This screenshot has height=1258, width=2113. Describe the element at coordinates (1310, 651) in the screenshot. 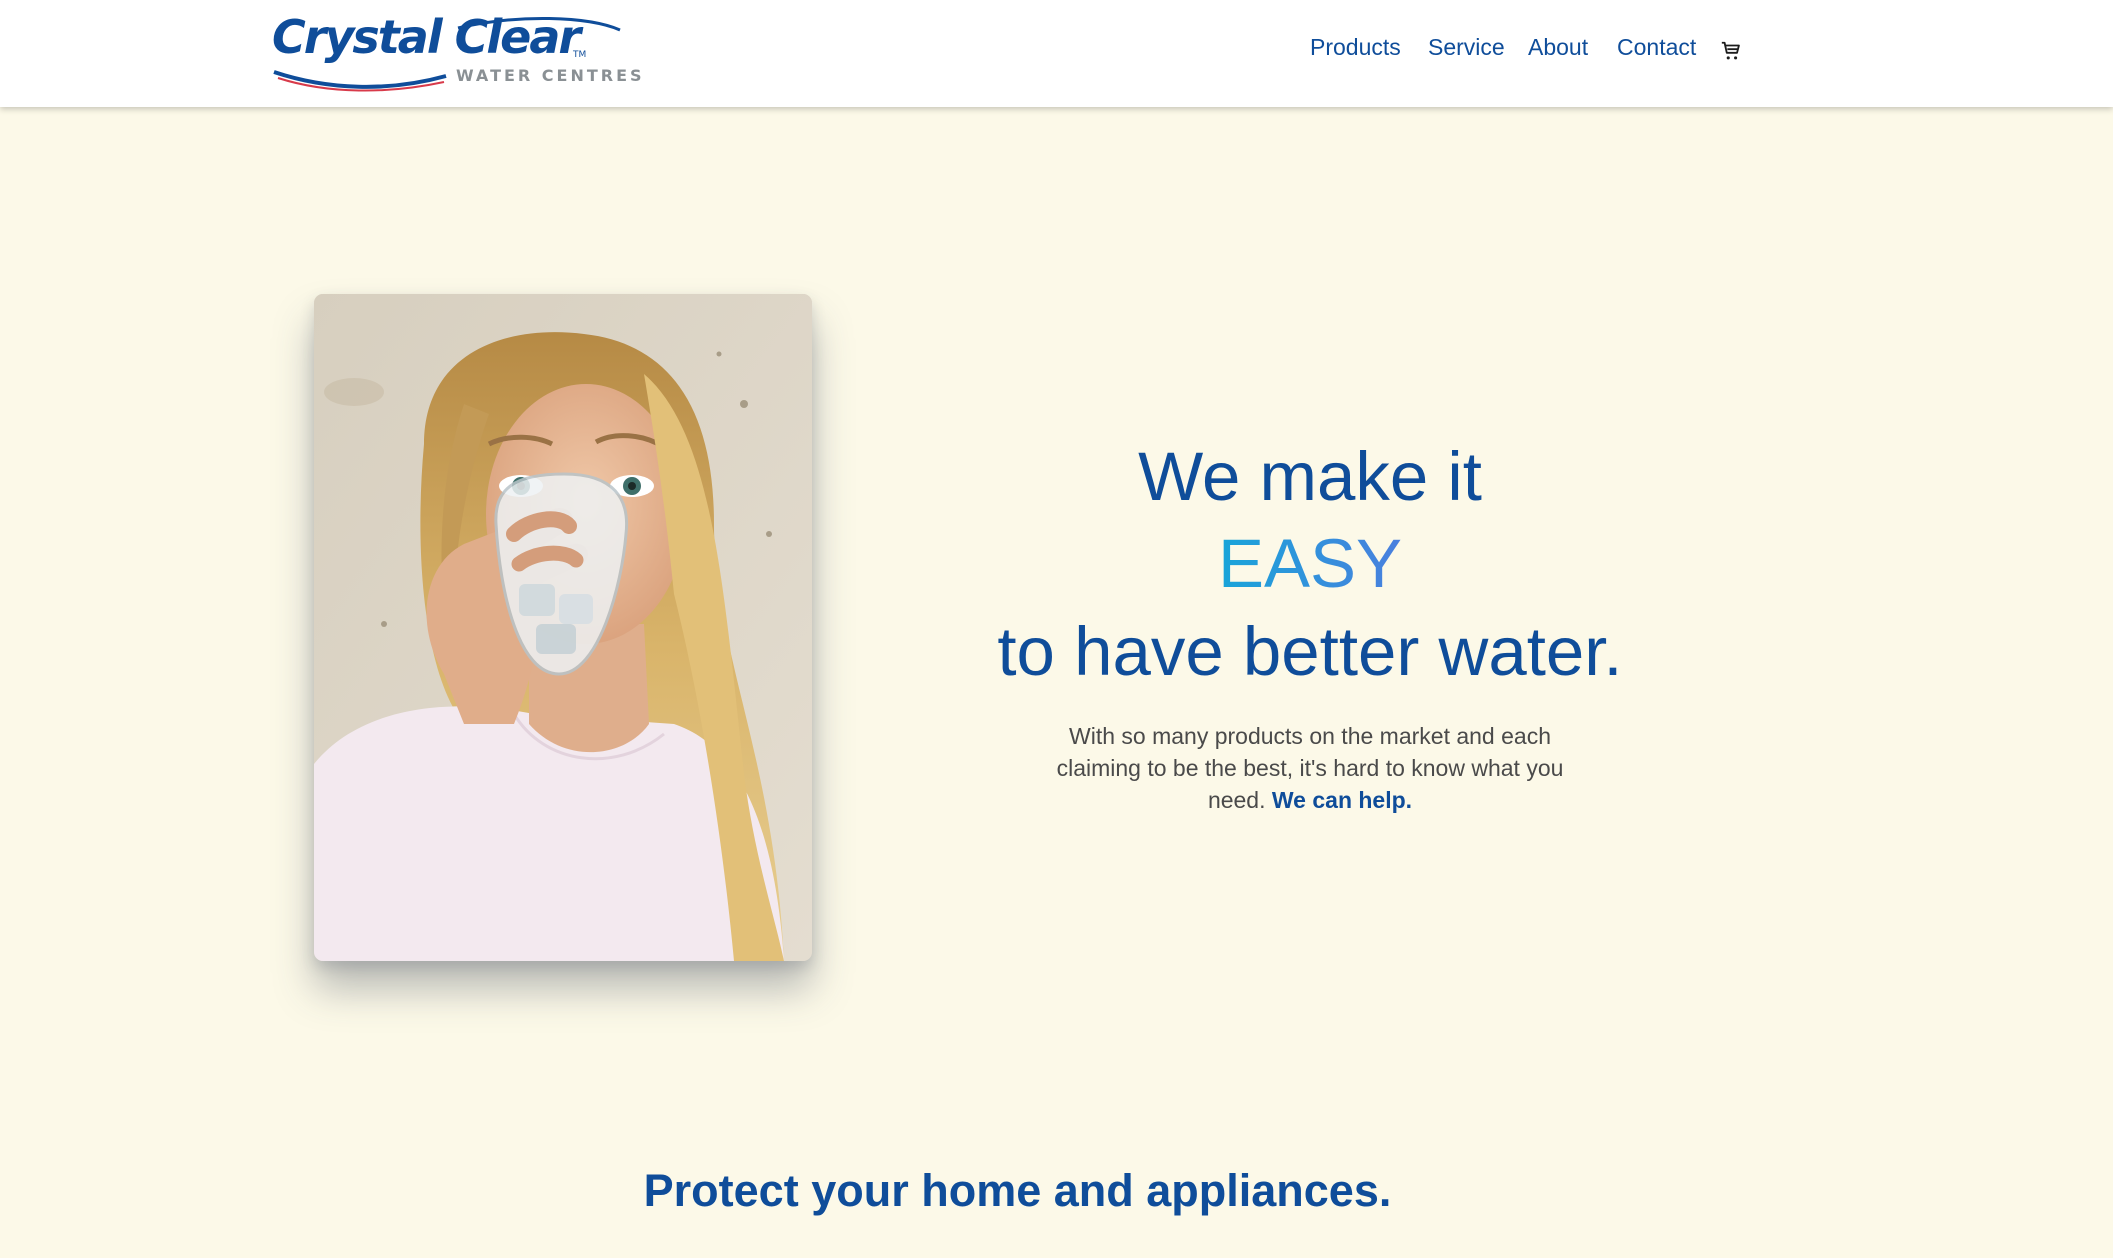

I see `hero-headline-line-3: to have better water.` at that location.